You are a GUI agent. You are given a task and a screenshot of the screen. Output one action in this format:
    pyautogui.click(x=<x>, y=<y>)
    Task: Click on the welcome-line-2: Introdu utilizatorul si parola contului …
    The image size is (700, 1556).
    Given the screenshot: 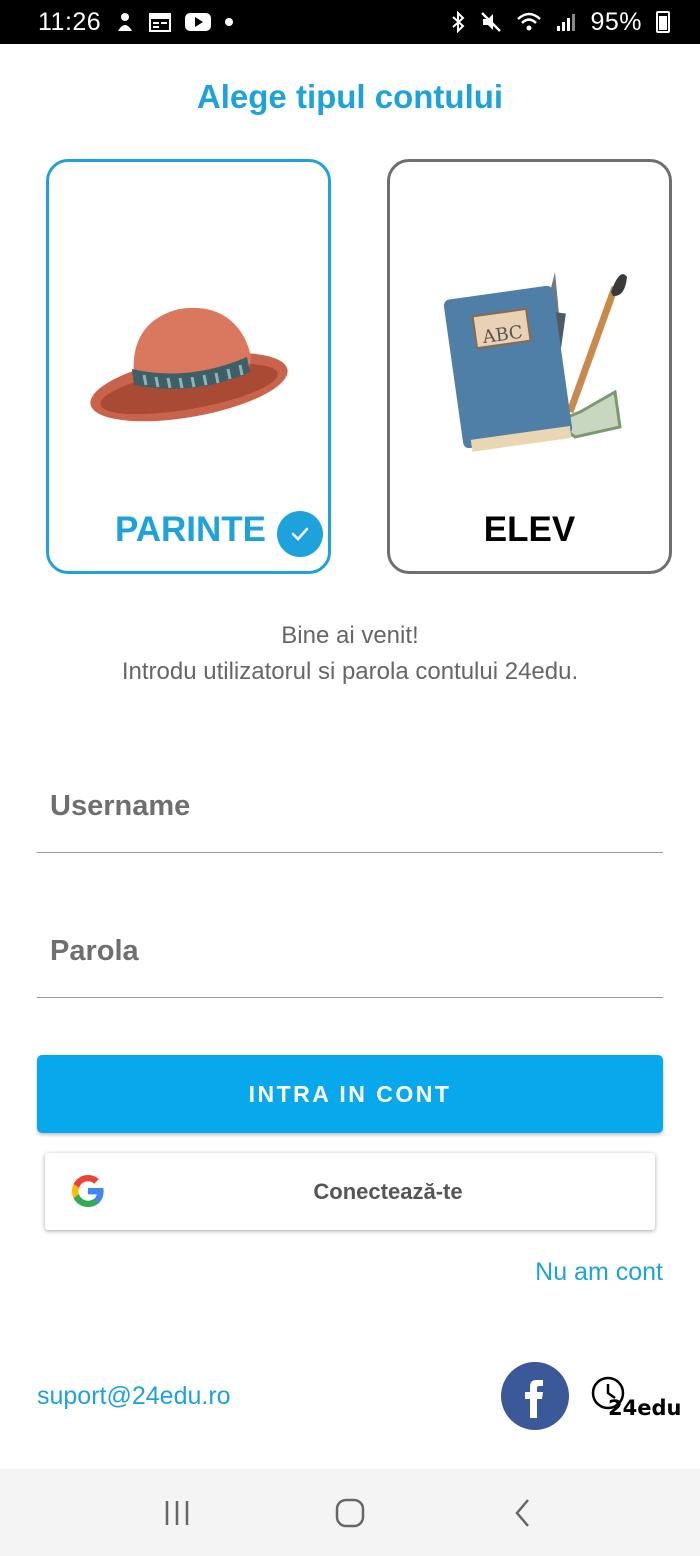 What is the action you would take?
    pyautogui.click(x=350, y=671)
    